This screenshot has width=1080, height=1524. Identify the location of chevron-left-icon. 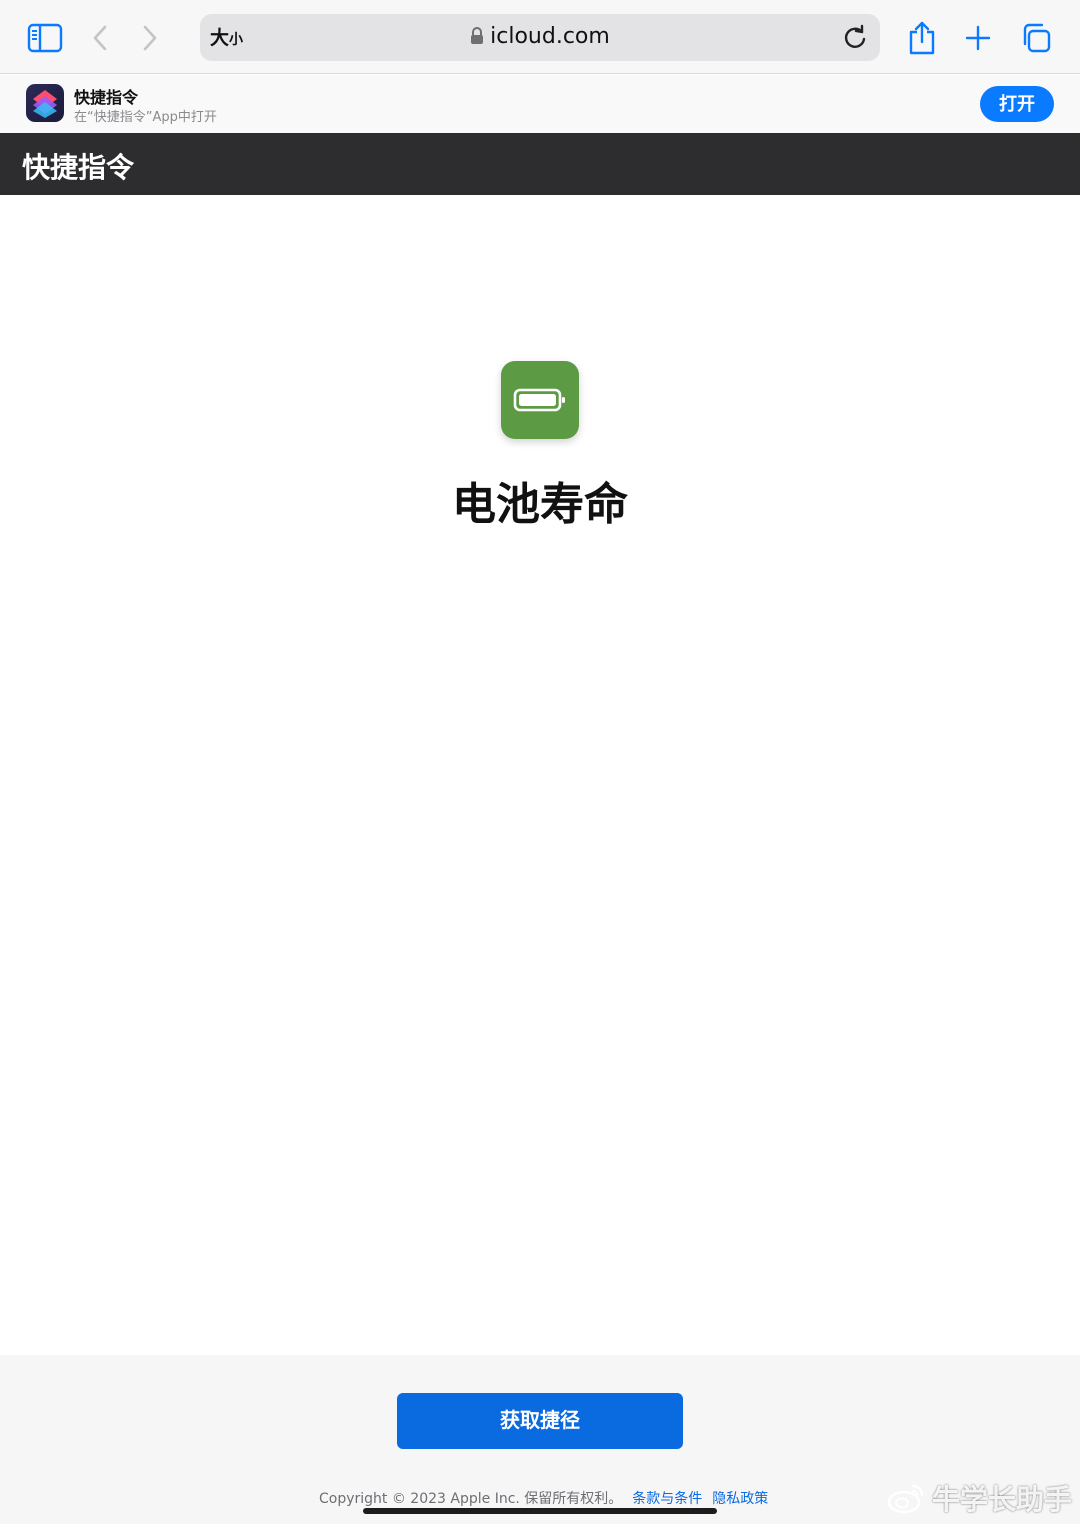
(100, 38).